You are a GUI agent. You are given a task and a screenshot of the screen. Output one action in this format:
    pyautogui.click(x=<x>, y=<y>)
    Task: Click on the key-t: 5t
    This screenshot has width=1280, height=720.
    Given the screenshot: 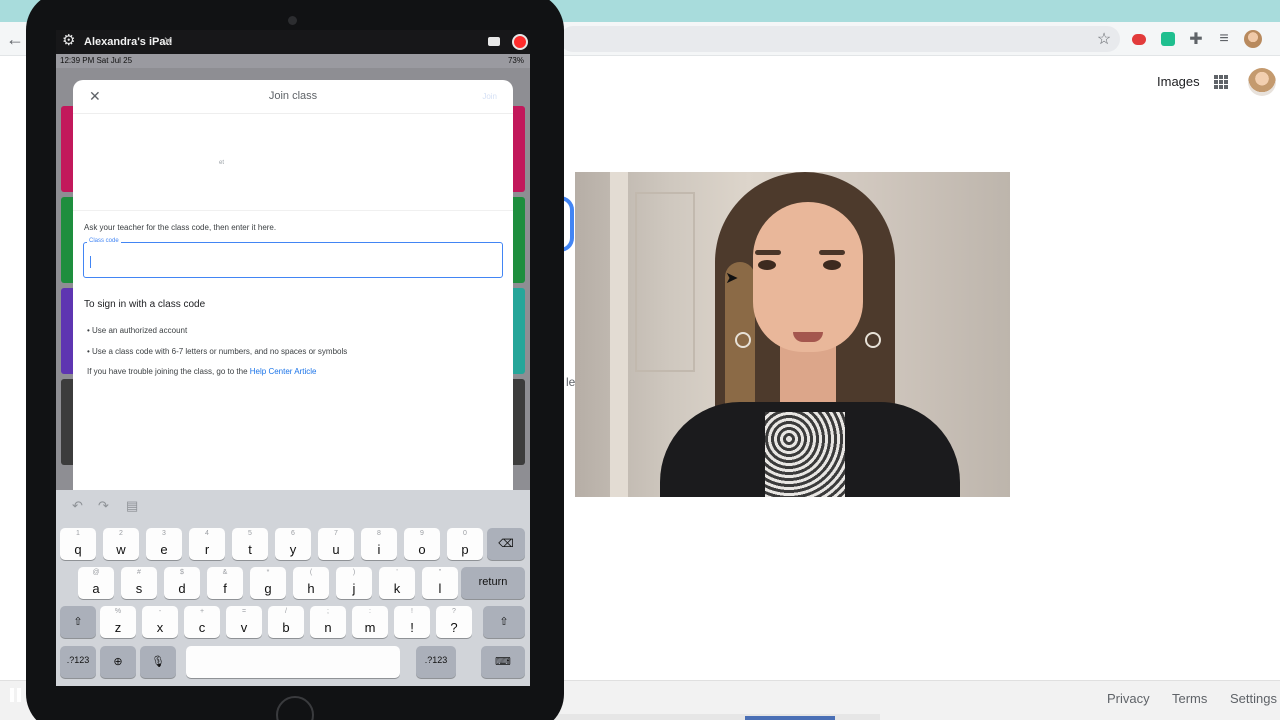 What is the action you would take?
    pyautogui.click(x=250, y=544)
    